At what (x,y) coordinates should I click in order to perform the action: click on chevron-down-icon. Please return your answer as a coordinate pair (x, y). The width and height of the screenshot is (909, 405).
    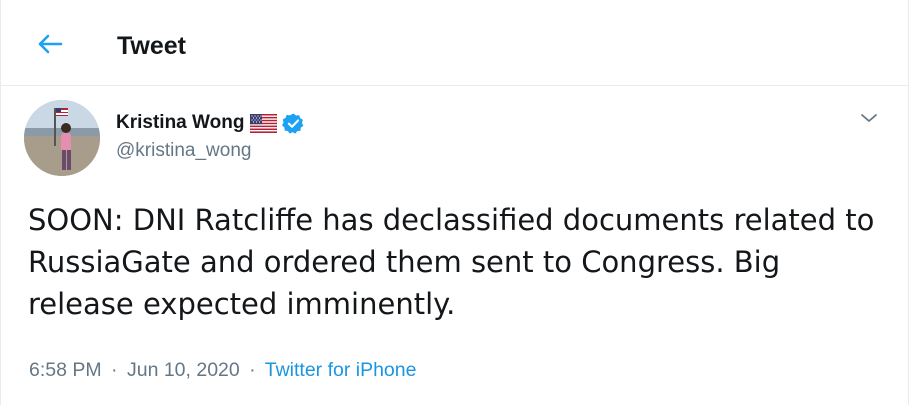
    Looking at the image, I should click on (869, 118).